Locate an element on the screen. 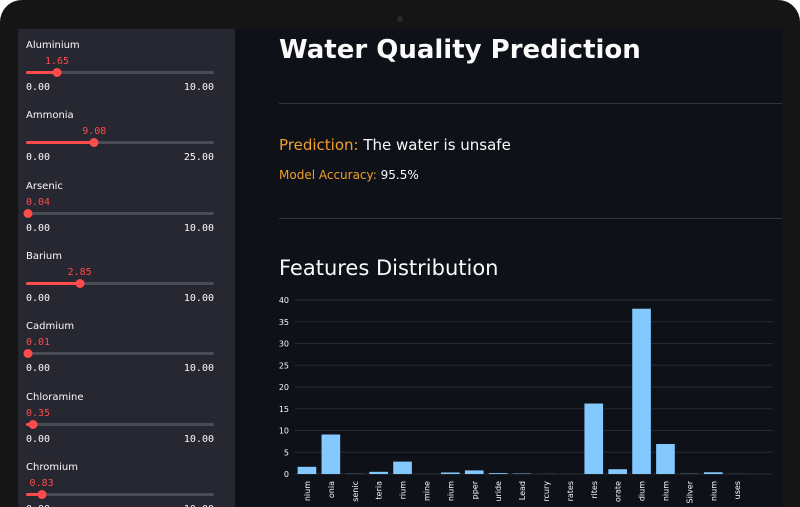 The height and width of the screenshot is (507, 800). slider-arsenic: Arsenic 0.04 0.00 10.00 is located at coordinates (118, 210).